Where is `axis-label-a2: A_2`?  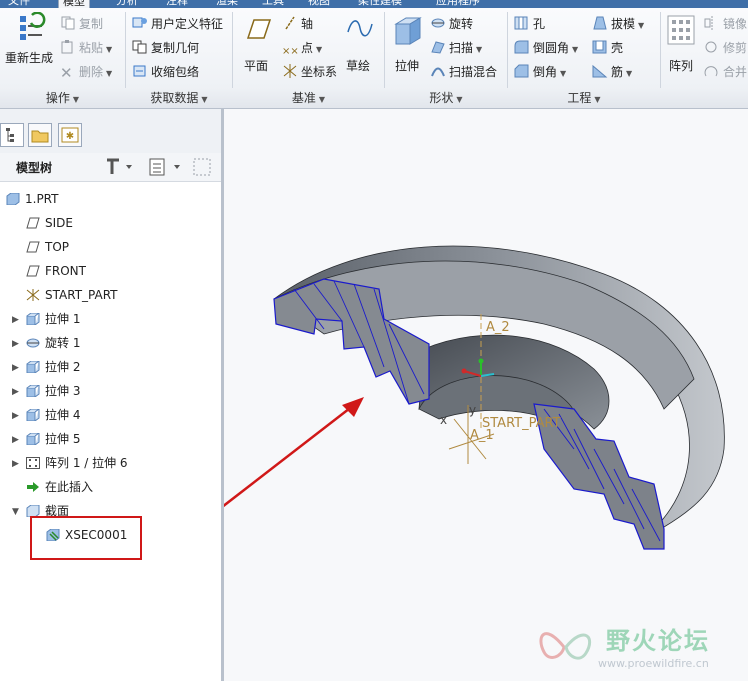 axis-label-a2: A_2 is located at coordinates (498, 327).